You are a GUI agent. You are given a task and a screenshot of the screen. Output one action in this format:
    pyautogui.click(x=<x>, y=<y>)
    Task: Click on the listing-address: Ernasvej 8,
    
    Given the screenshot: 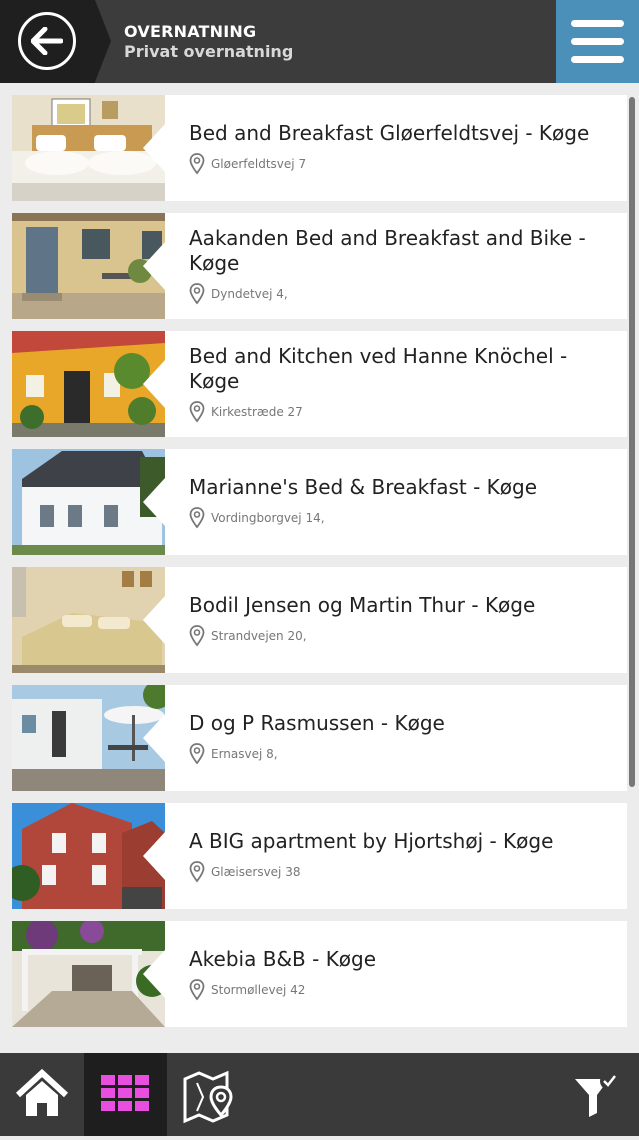 What is the action you would take?
    pyautogui.click(x=233, y=754)
    